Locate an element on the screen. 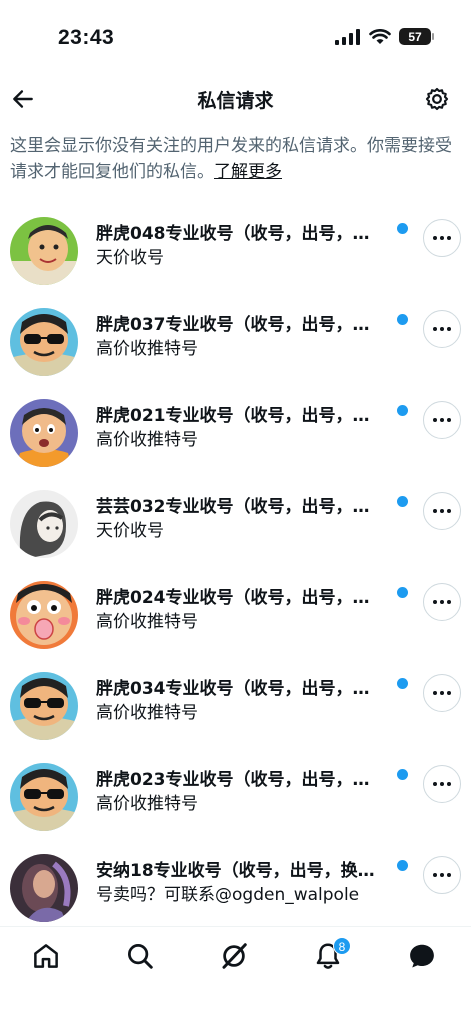  sender-name: 胖虎034专业收号（收号，出号，换号） is located at coordinates (240, 689).